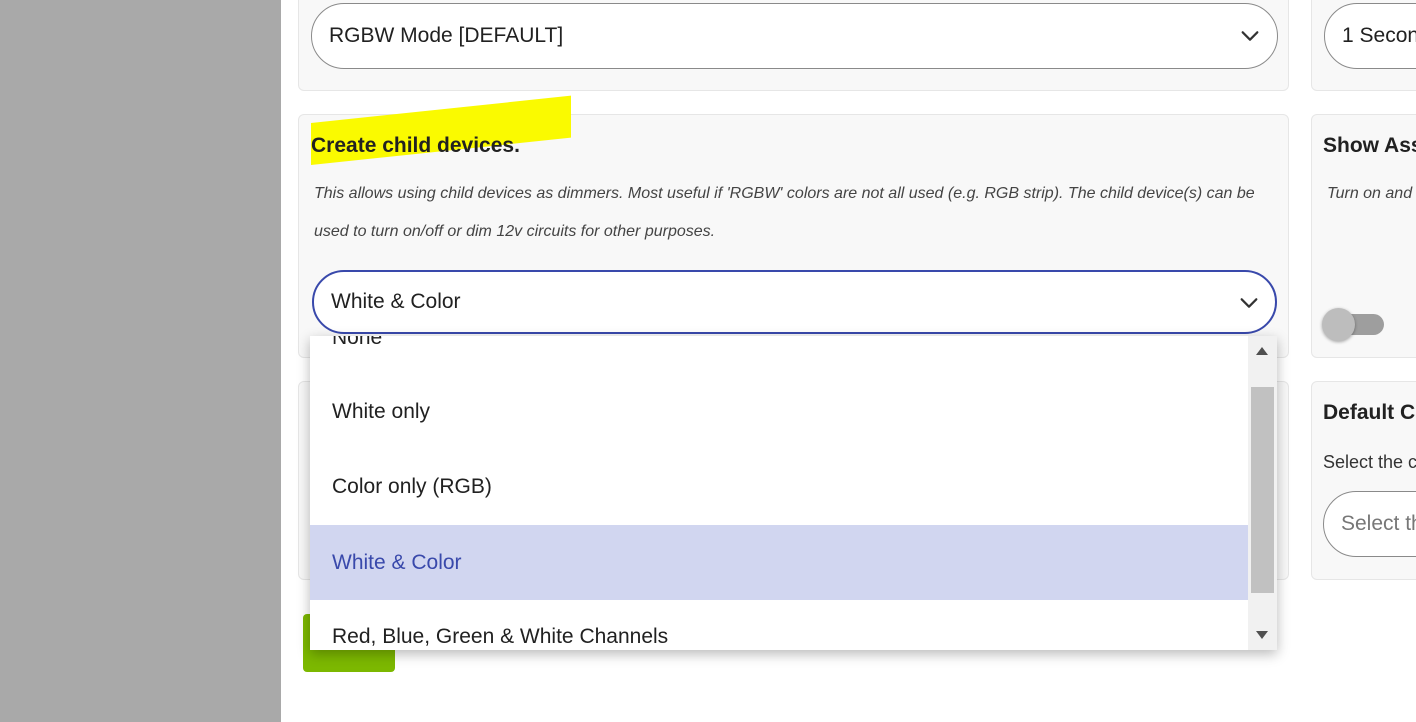  What do you see at coordinates (1262, 351) in the screenshot?
I see `scroll-up-arrow-icon` at bounding box center [1262, 351].